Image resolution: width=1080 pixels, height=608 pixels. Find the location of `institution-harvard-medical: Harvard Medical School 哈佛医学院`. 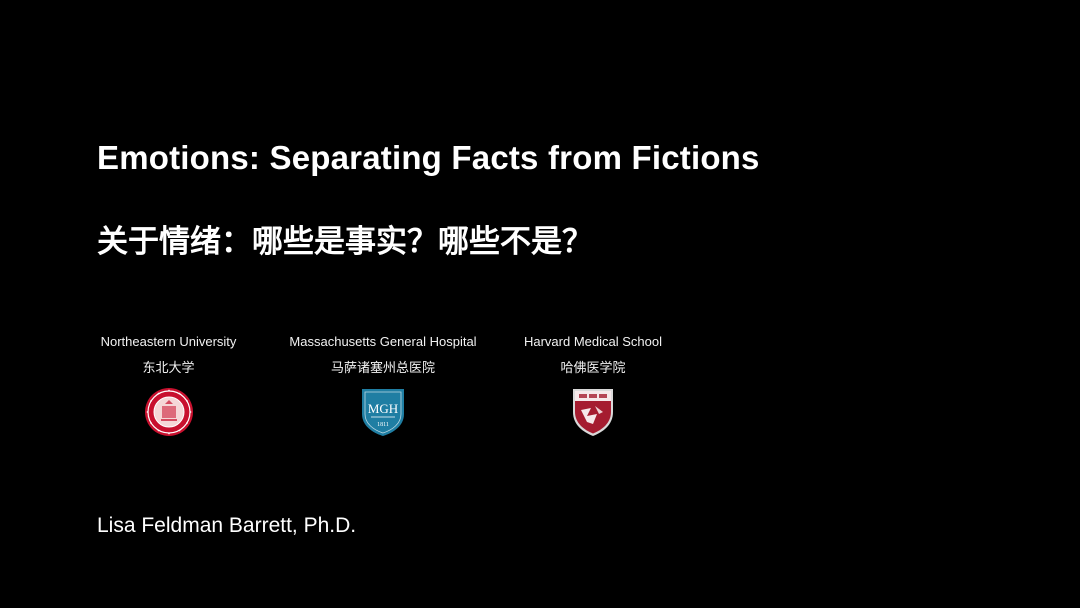

institution-harvard-medical: Harvard Medical School 哈佛医学院 is located at coordinates (593, 386).